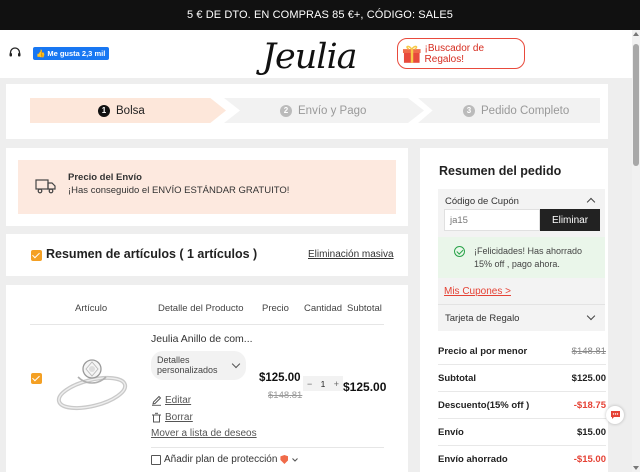  Describe the element at coordinates (591, 432) in the screenshot. I see `summary-row-value: $15.00` at that location.